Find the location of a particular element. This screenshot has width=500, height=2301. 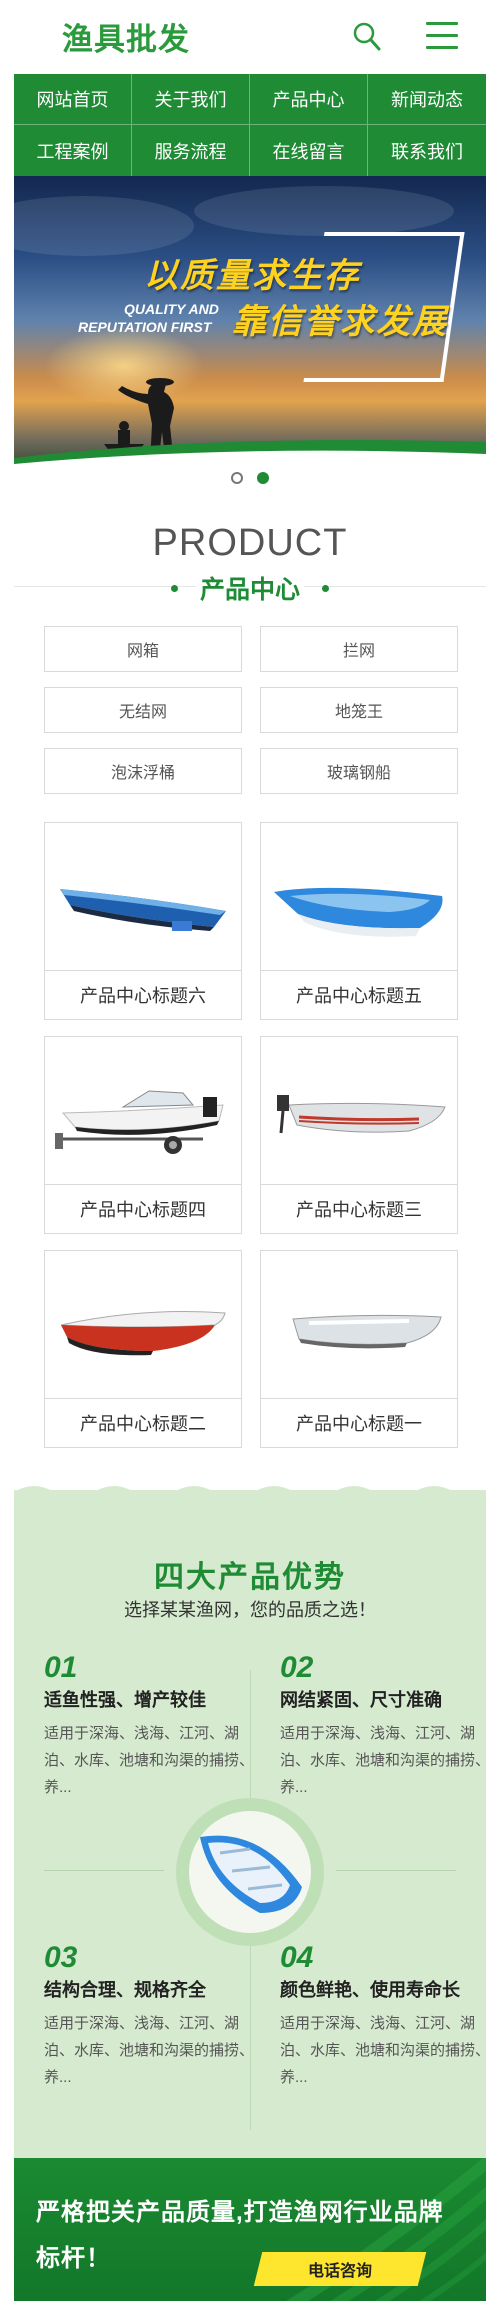

phone-consult-button: 电话咨询 is located at coordinates (340, 2269).